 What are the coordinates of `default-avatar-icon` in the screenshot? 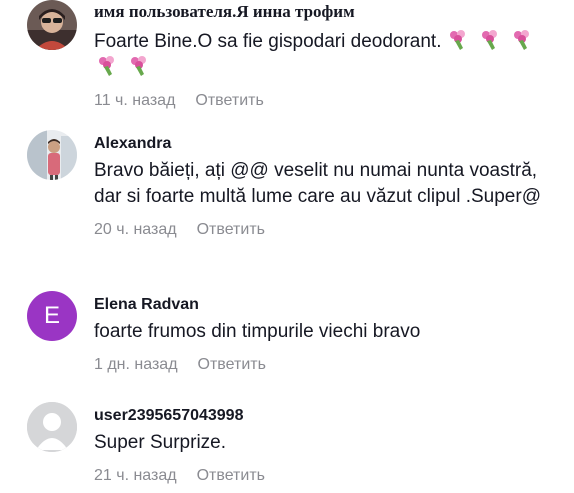 It's located at (52, 427).